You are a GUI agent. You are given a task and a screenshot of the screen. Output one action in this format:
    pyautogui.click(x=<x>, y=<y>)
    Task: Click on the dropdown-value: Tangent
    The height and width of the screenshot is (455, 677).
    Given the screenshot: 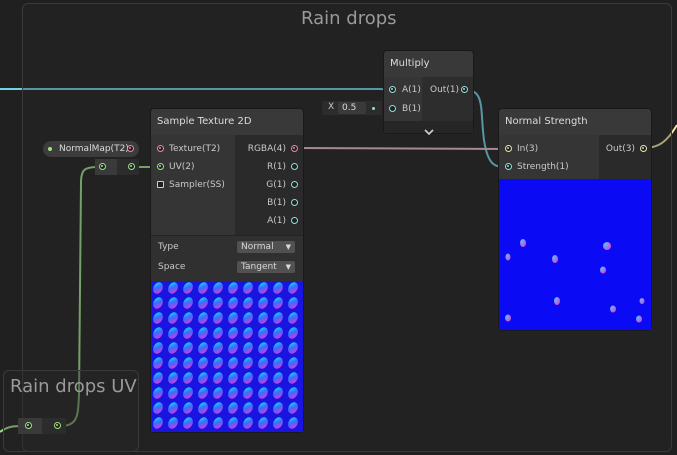 What is the action you would take?
    pyautogui.click(x=259, y=267)
    